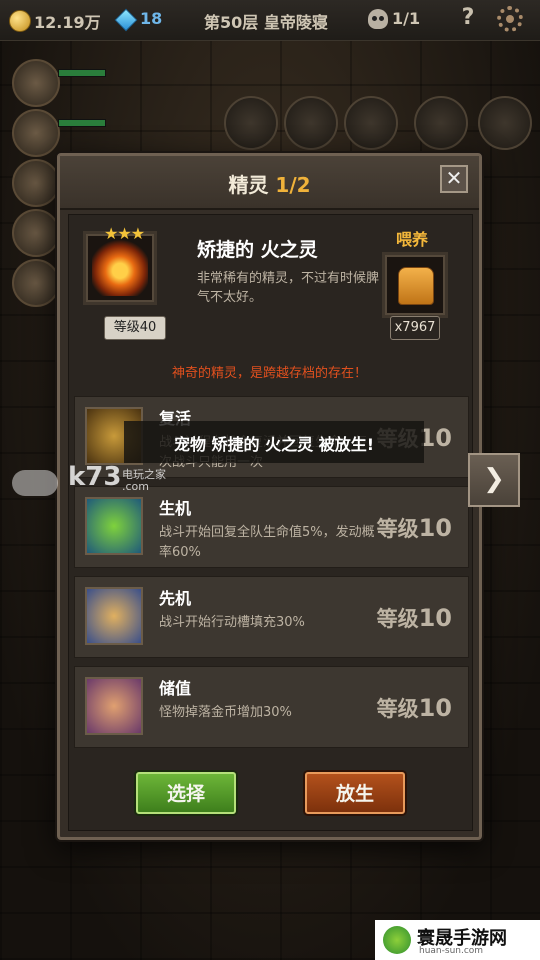  What do you see at coordinates (355, 793) in the screenshot?
I see `release-button: 放生` at bounding box center [355, 793].